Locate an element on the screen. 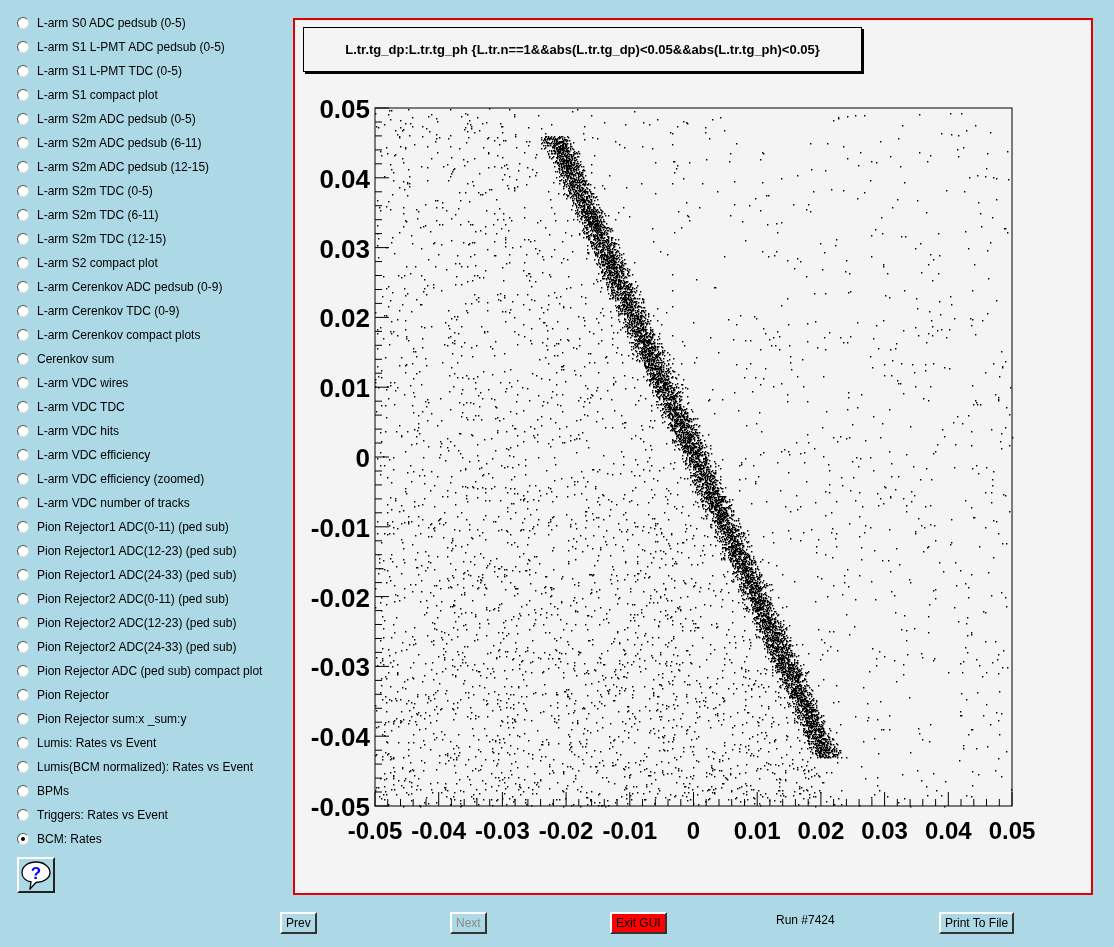 Image resolution: width=1114 pixels, height=947 pixels. plot-option-label: Pion Rejector sum:x _sum:y is located at coordinates (112, 719).